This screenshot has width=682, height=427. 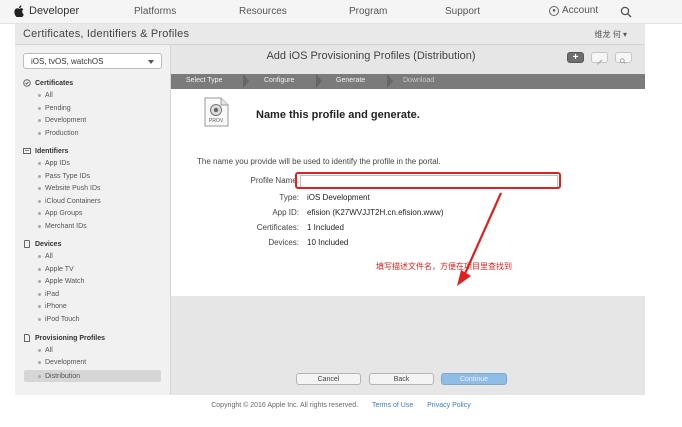 I want to click on certificates-value: 1 Included, so click(x=325, y=227).